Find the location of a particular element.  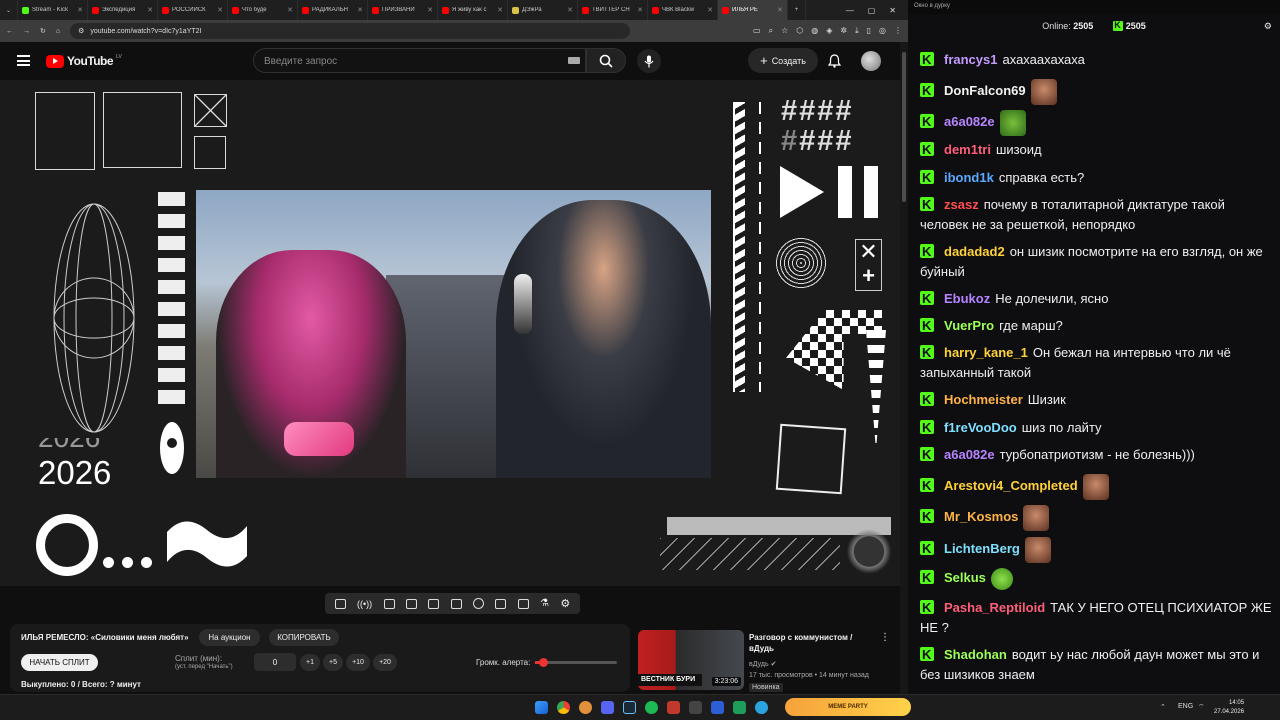

create-button: + Создать is located at coordinates (783, 60).